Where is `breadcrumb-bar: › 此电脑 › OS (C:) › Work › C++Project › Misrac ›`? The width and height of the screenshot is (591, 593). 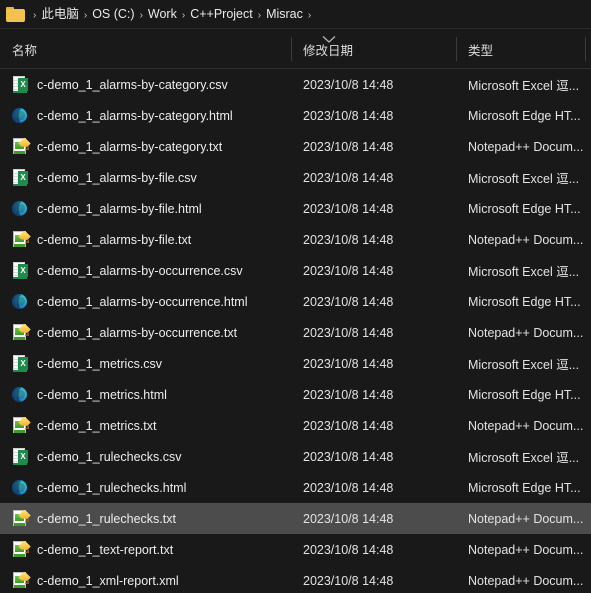
breadcrumb-bar: › 此电脑 › OS (C:) › Work › C++Project › Misrac › is located at coordinates (295, 14).